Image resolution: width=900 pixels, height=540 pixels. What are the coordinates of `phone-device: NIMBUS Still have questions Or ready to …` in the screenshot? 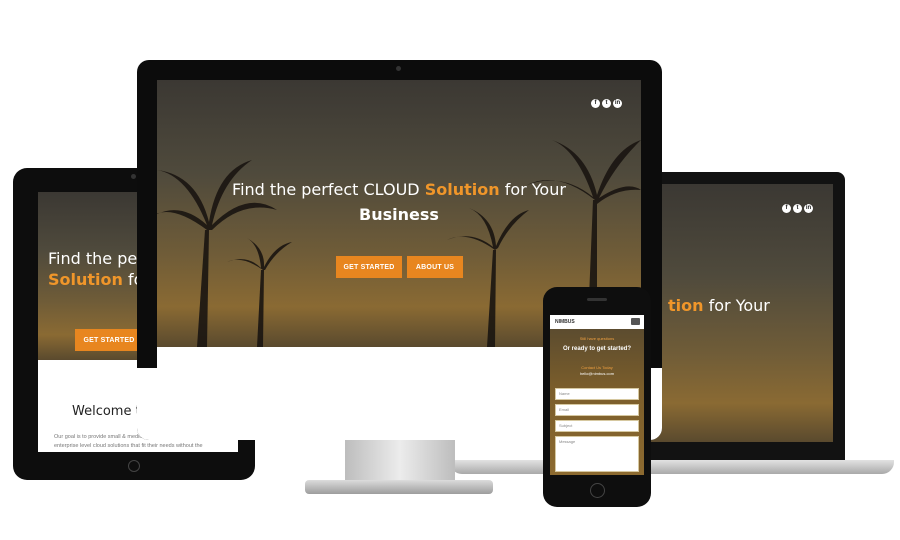 It's located at (597, 397).